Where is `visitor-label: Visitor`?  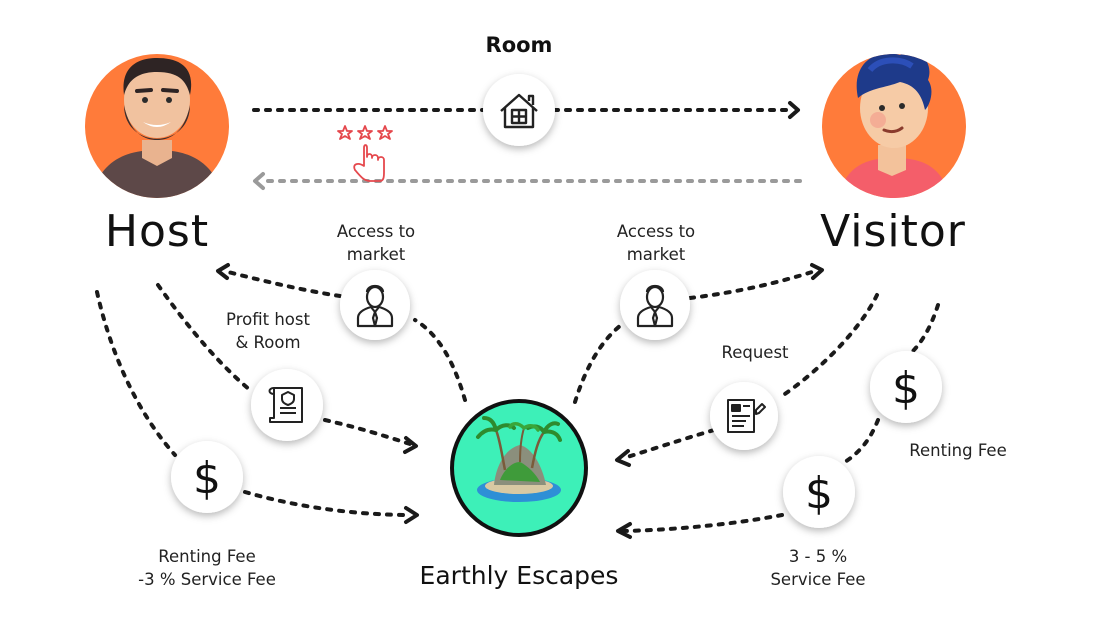
visitor-label: Visitor is located at coordinates (893, 231).